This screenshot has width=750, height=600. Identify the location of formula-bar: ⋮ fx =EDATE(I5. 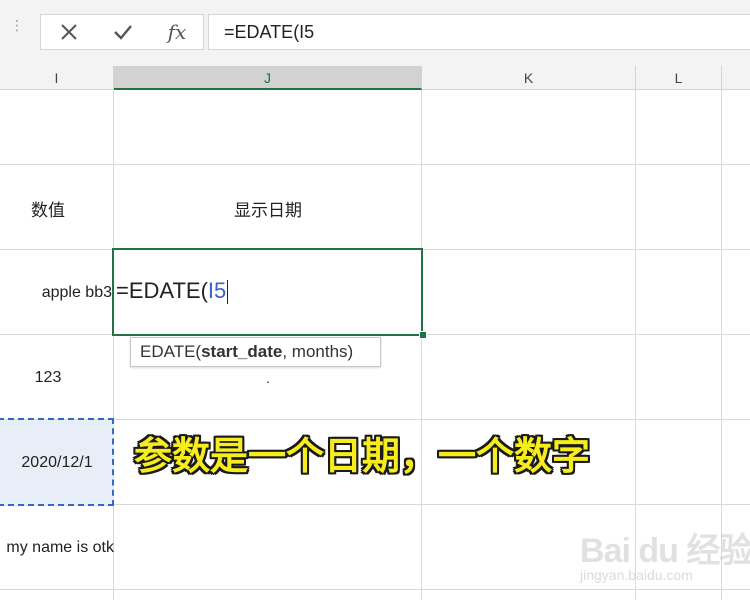
(375, 33).